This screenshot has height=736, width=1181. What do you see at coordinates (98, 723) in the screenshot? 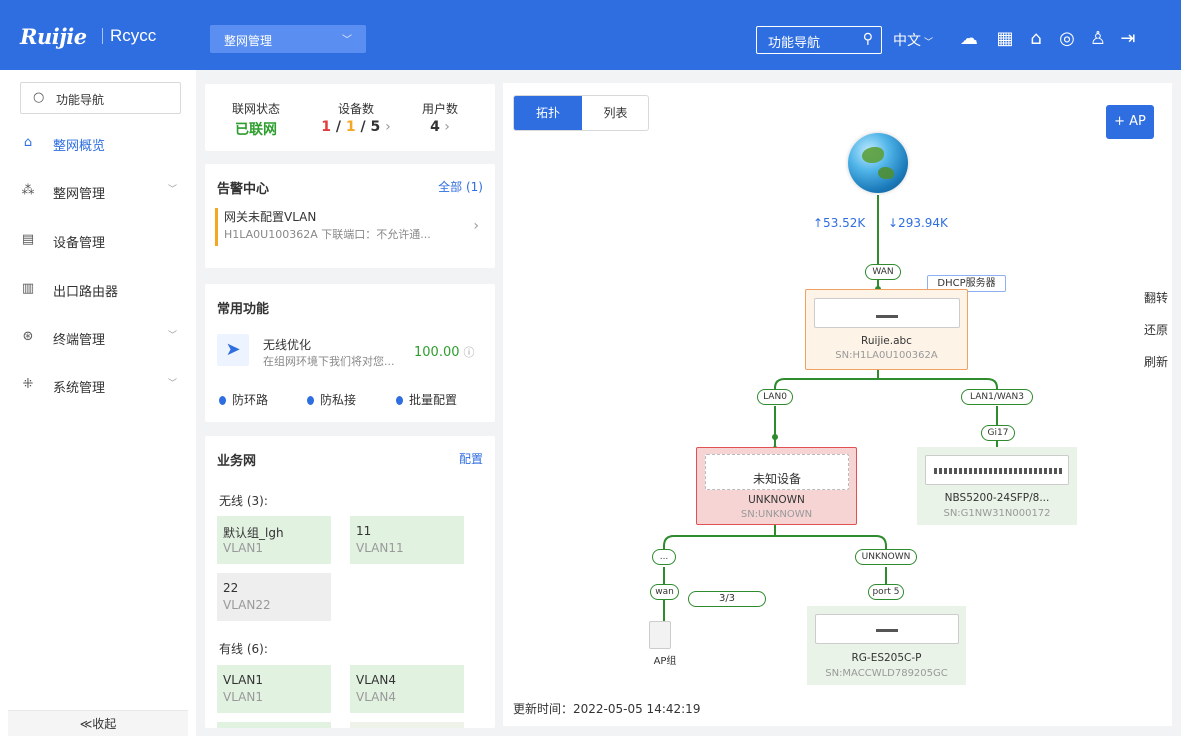
I see `collapse-button: ≪收起` at bounding box center [98, 723].